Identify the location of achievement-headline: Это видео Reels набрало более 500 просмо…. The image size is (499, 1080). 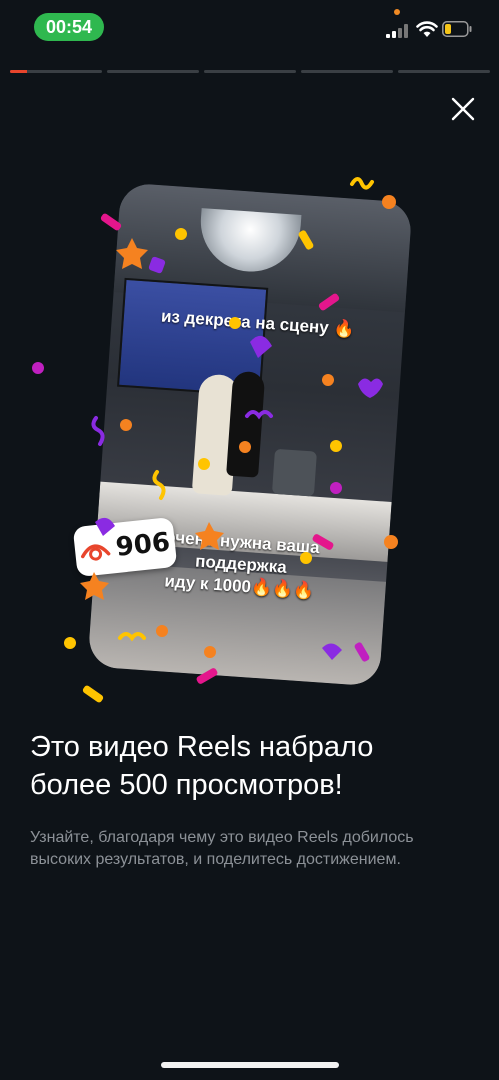
(250, 766).